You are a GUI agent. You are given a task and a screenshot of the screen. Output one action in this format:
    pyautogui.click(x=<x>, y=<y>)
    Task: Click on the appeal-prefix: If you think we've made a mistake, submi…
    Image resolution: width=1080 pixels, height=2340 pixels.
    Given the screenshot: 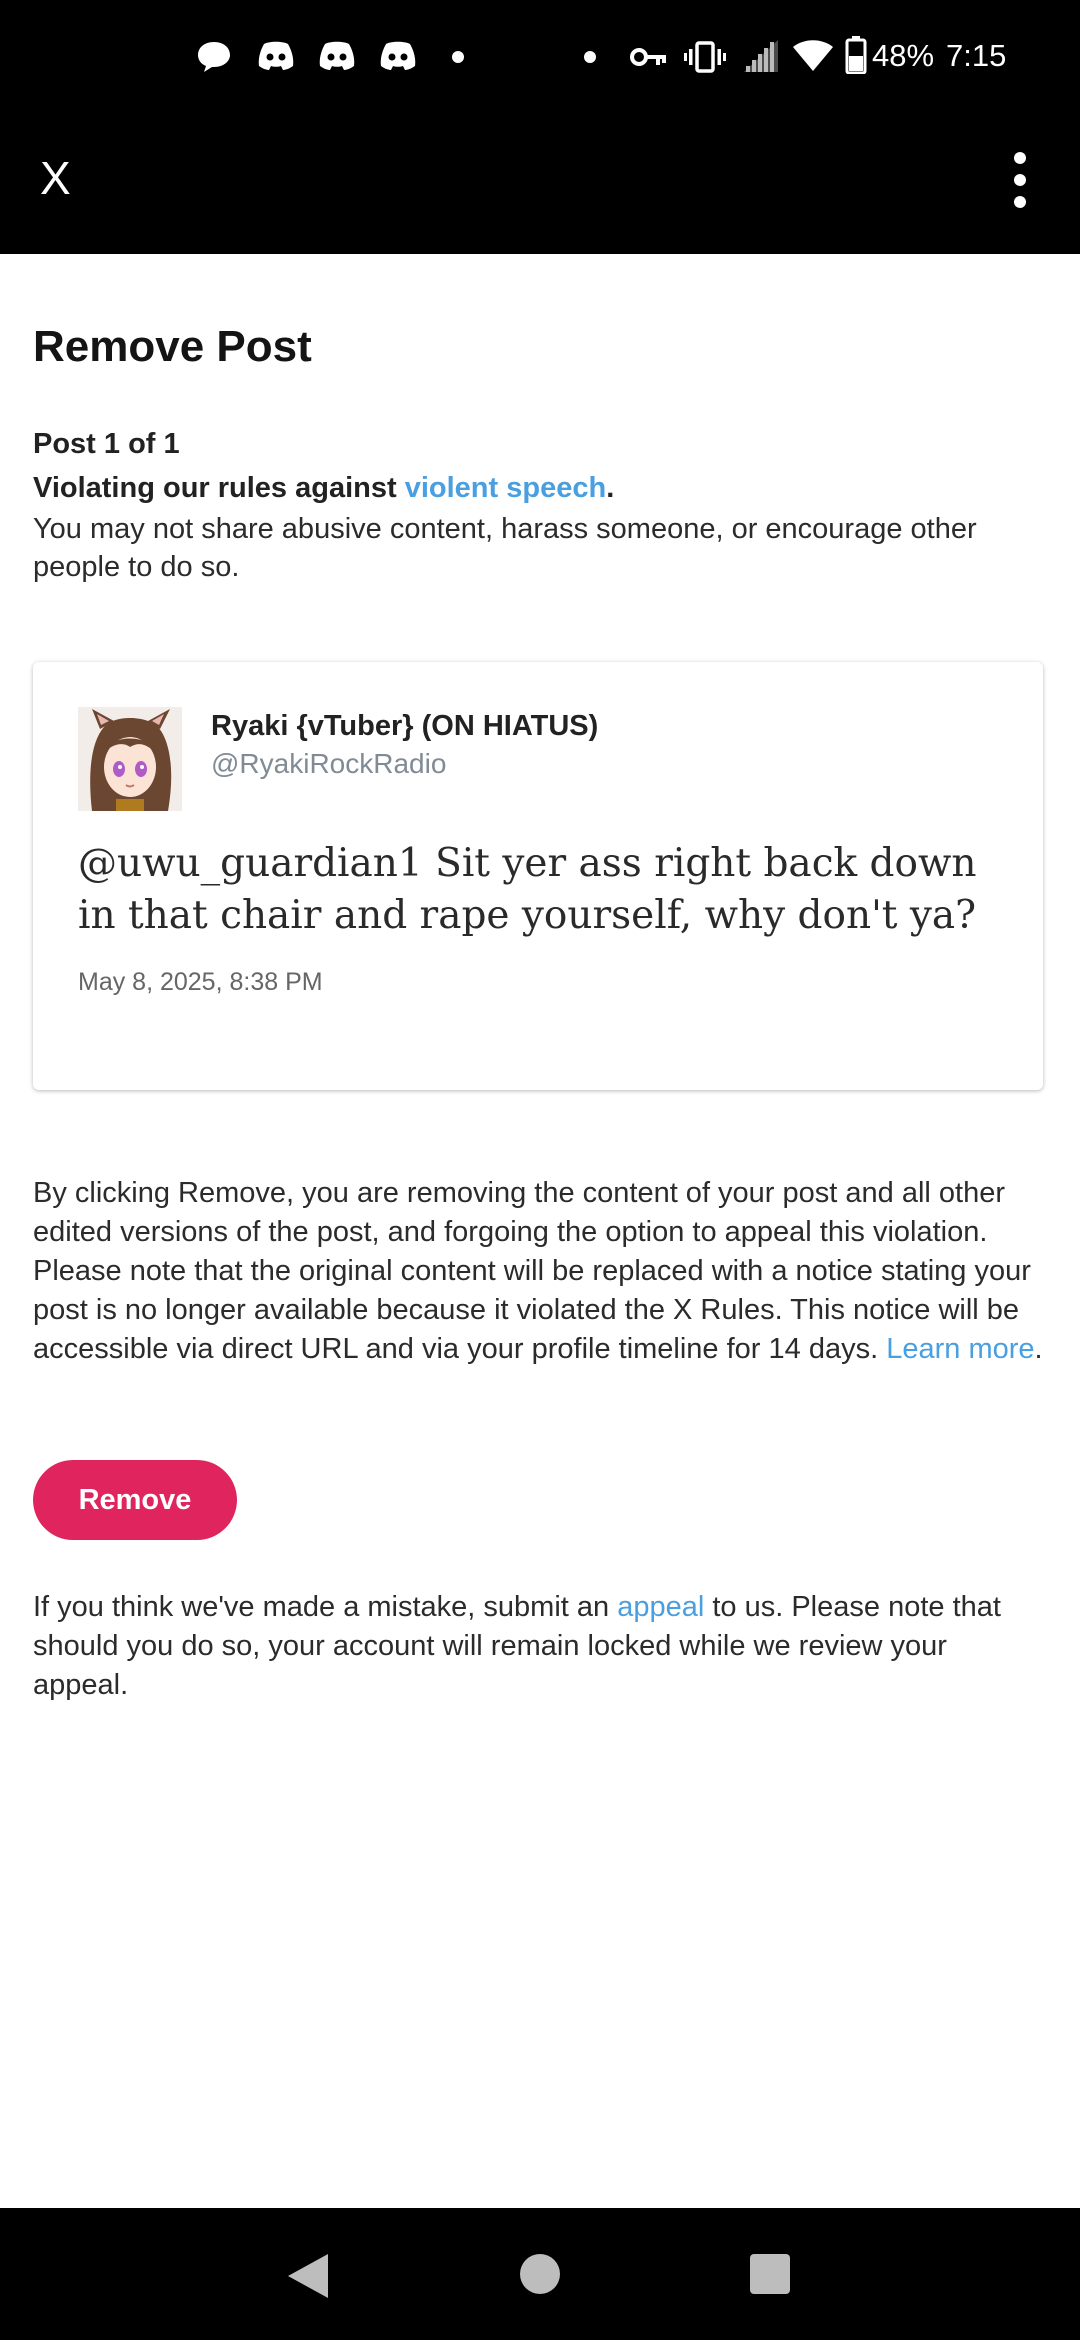 What is the action you would take?
    pyautogui.click(x=325, y=1607)
    